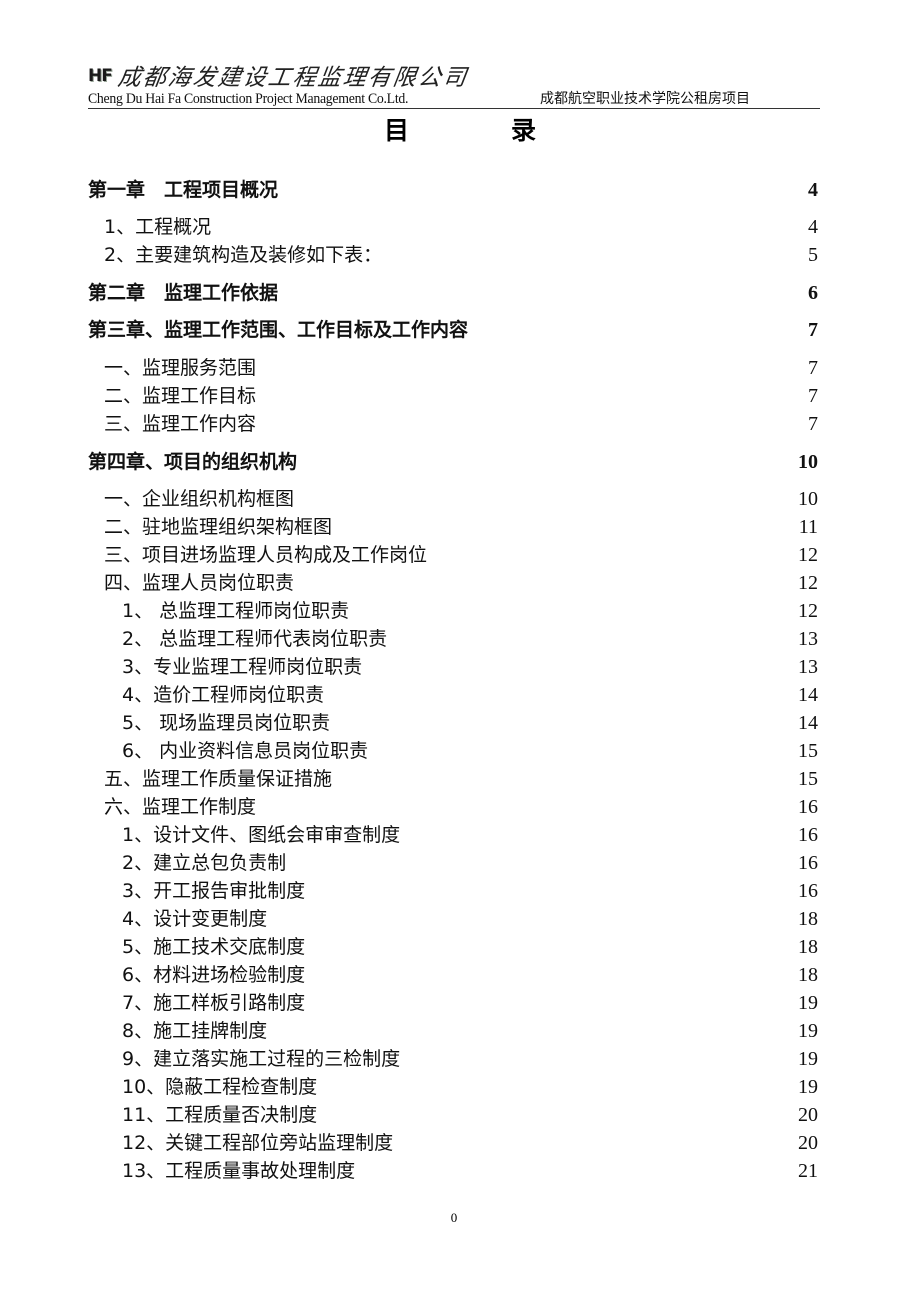 Image resolution: width=920 pixels, height=1302 pixels. What do you see at coordinates (524, 130) in the screenshot?
I see `toc-title-right: 录` at bounding box center [524, 130].